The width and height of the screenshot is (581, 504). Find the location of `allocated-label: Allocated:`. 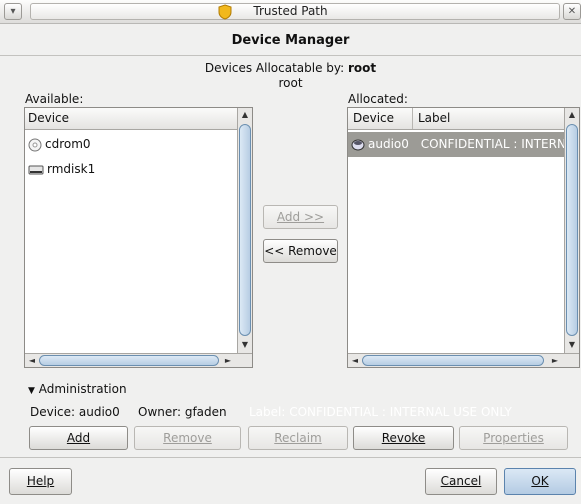

allocated-label: Allocated: is located at coordinates (378, 99).